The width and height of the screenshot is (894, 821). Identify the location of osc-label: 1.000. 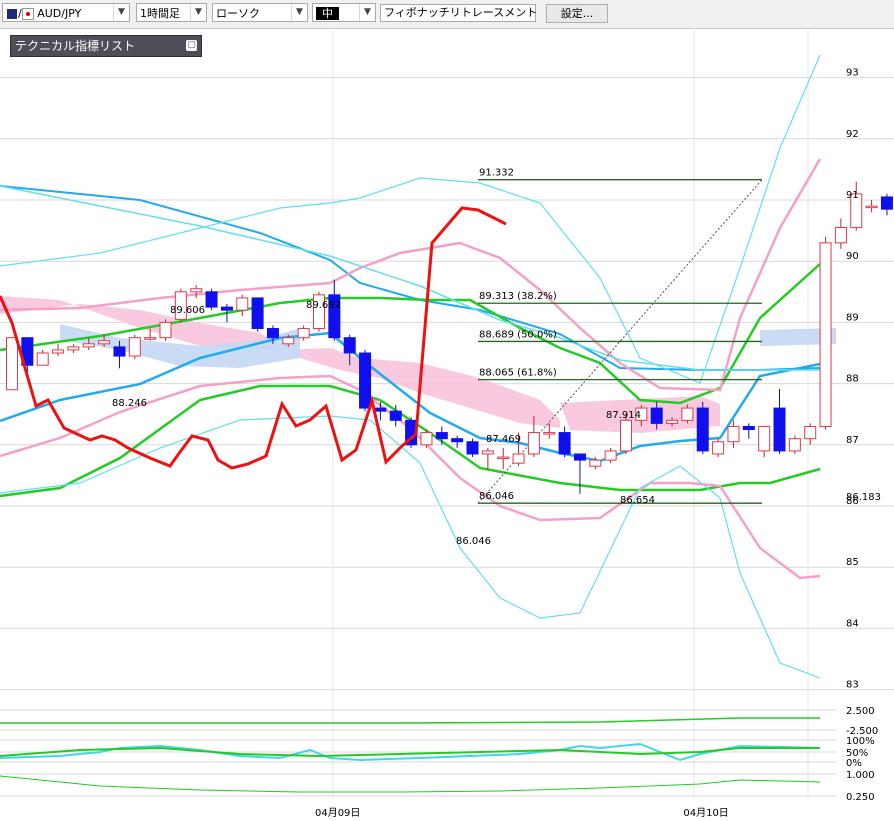
(860, 775).